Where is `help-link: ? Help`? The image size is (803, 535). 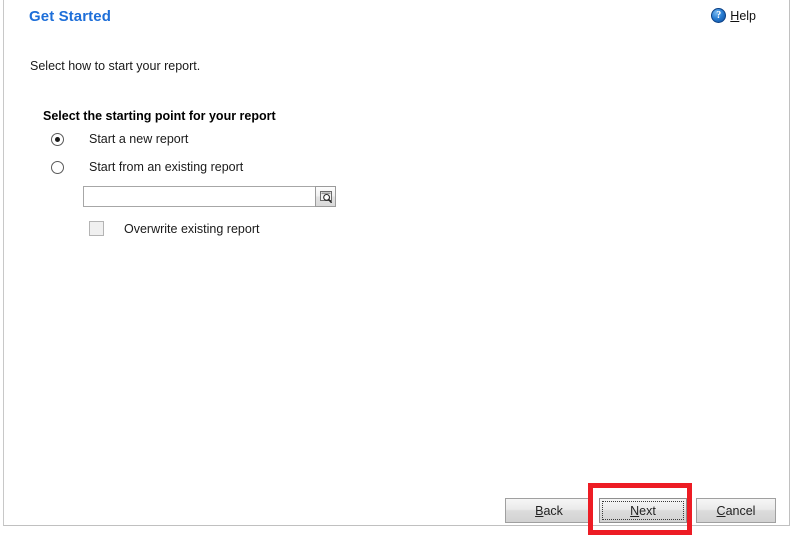 help-link: ? Help is located at coordinates (733, 15).